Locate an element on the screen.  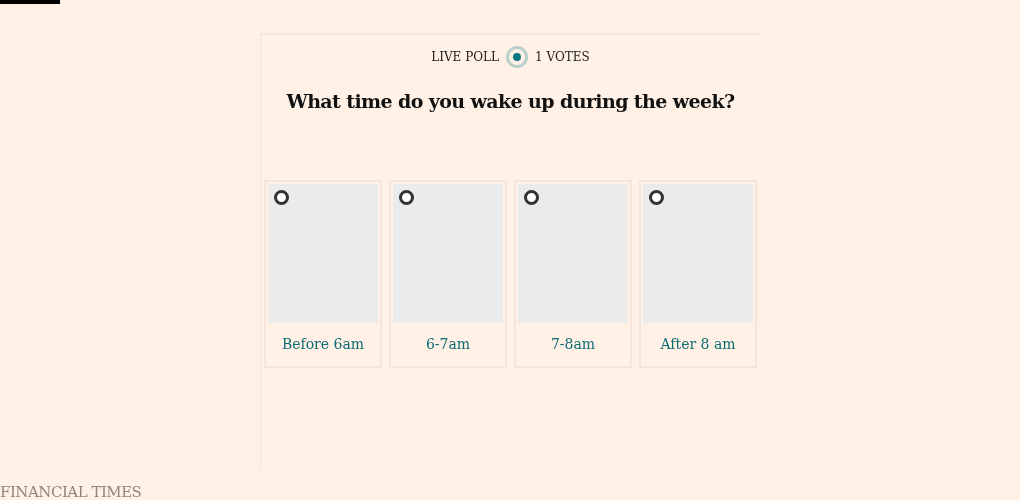
poll-option: 6-7am is located at coordinates (448, 274).